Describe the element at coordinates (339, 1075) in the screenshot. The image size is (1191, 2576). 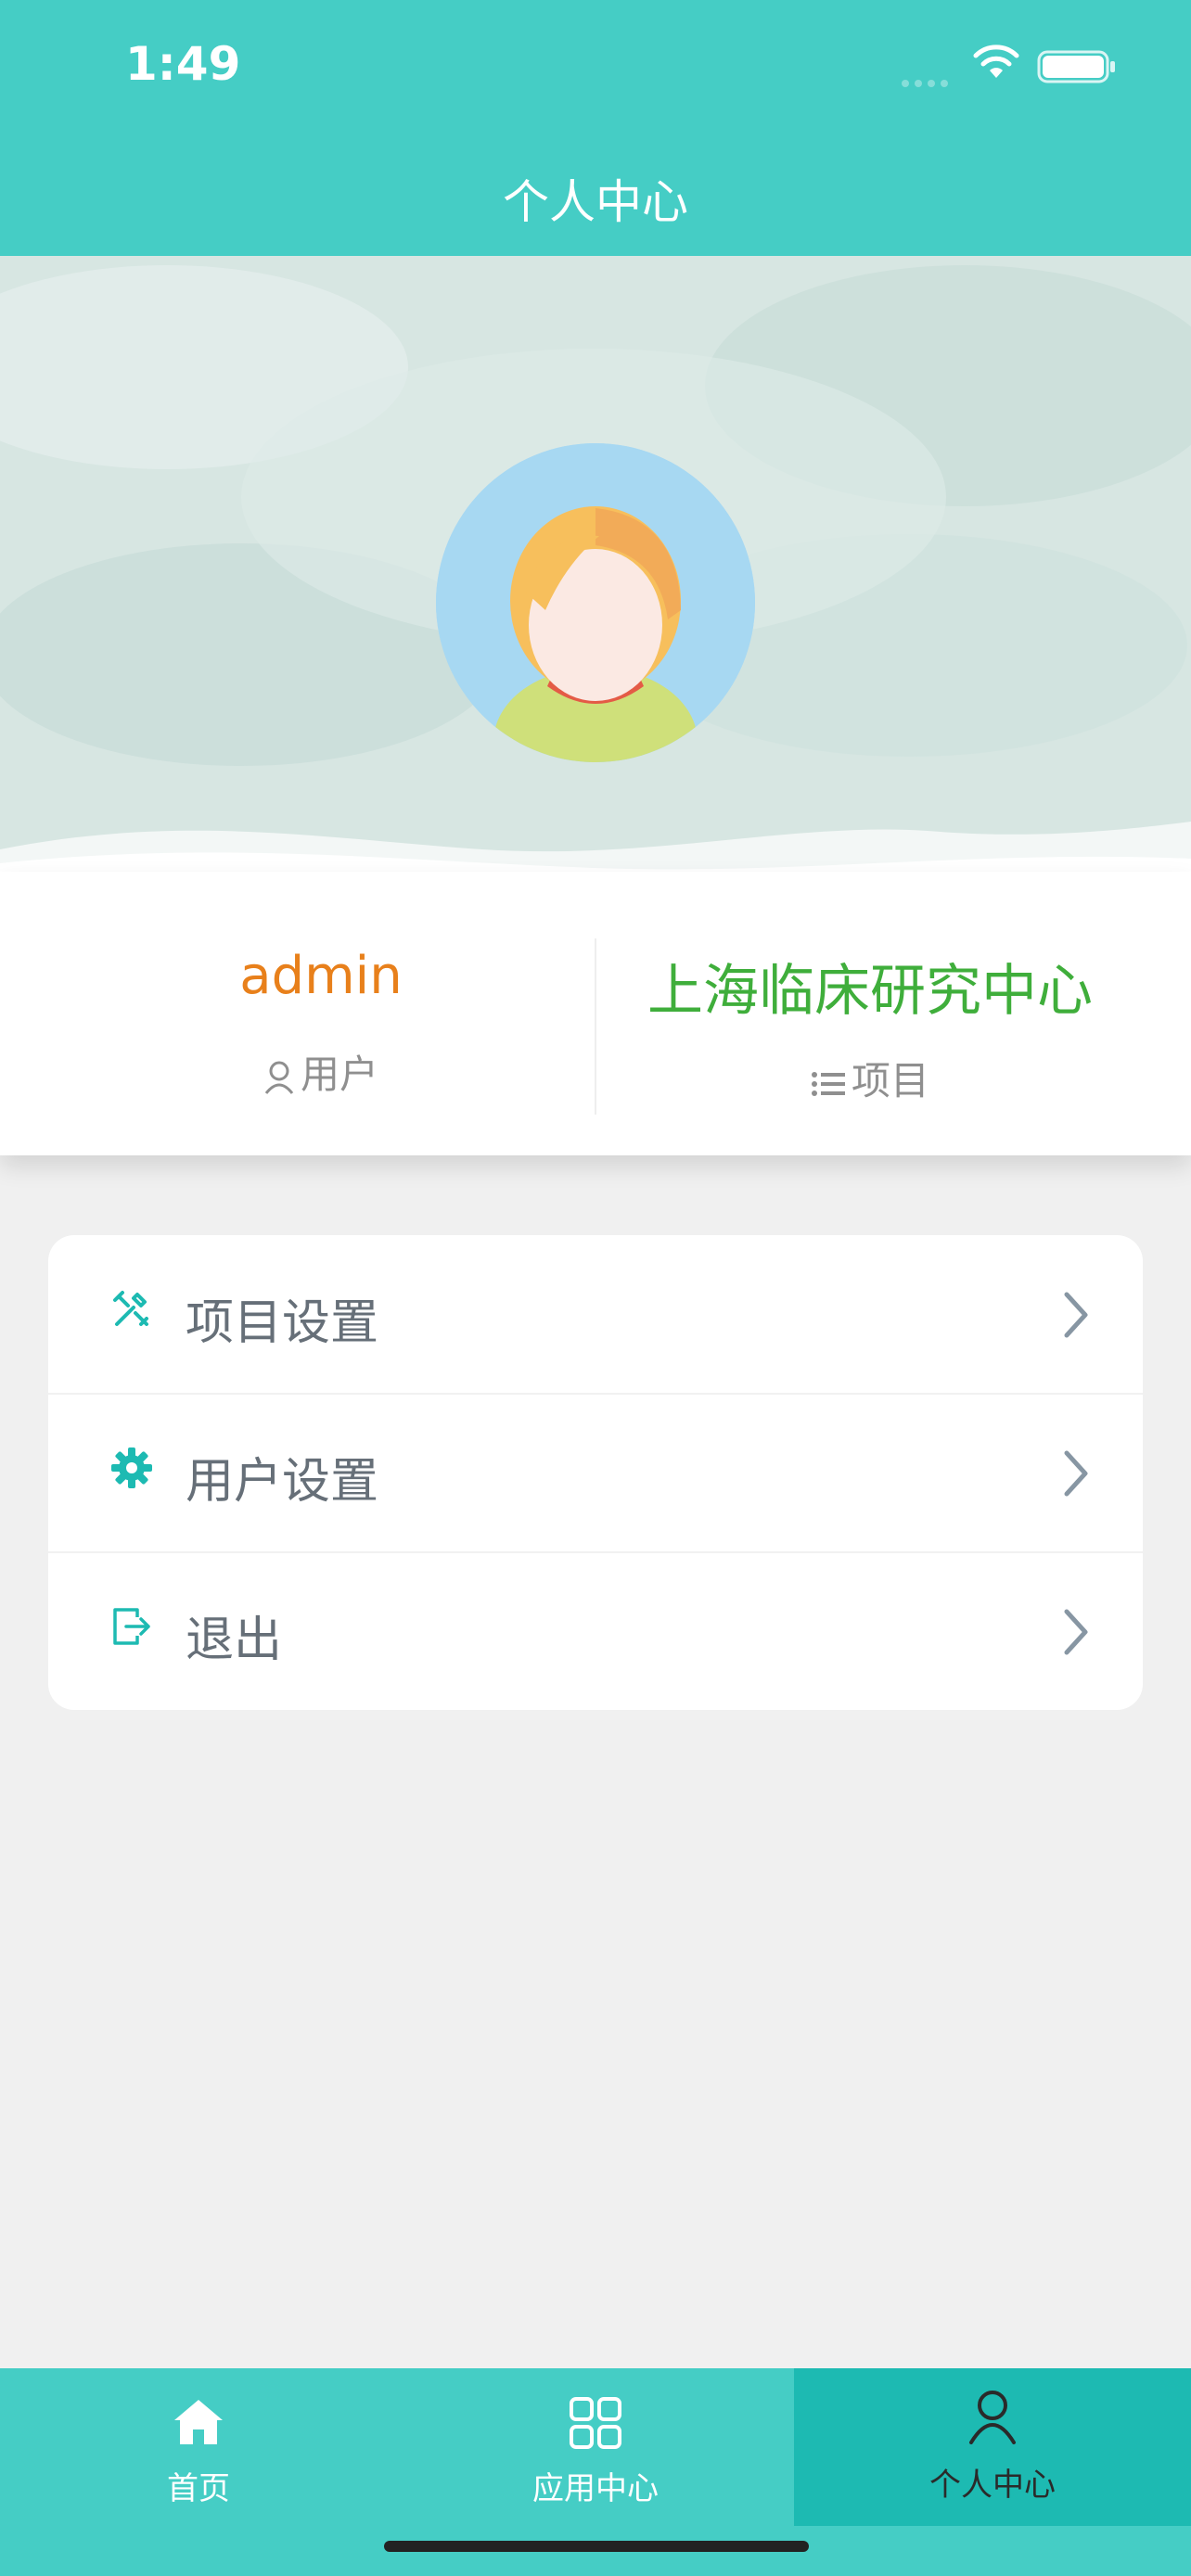
I see `user-label-text: 用户` at that location.